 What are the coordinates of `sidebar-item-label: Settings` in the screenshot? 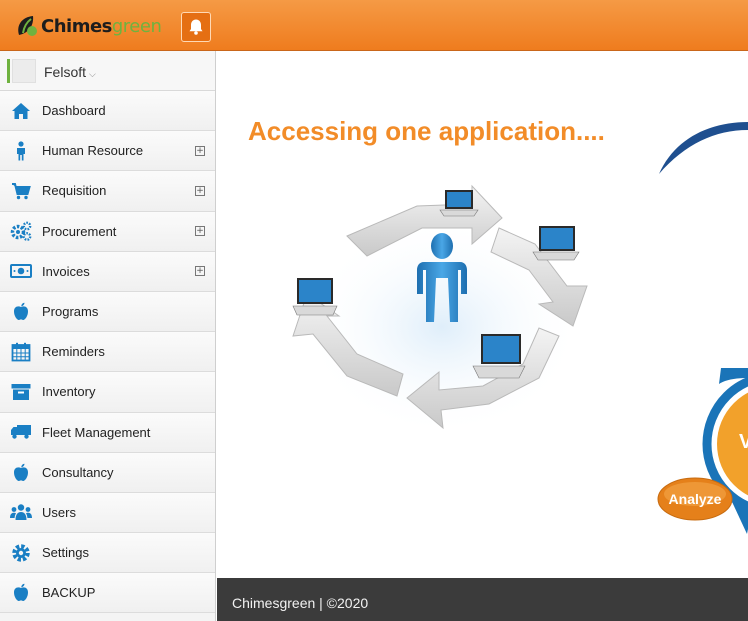 It's located at (65, 553).